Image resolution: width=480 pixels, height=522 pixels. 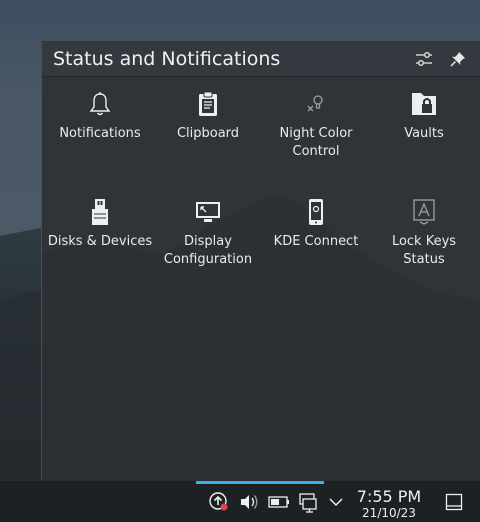 I want to click on digital-clock: 7:55 PM 21/10/23, so click(x=389, y=504).